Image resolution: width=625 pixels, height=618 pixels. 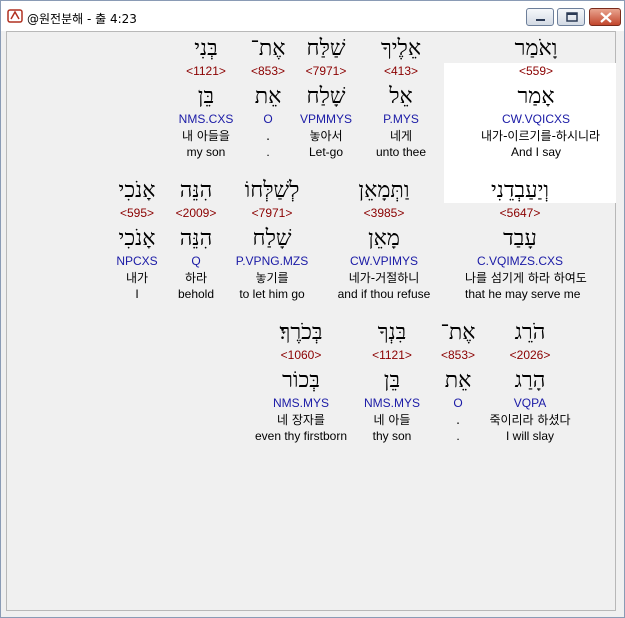 What do you see at coordinates (15, 16) in the screenshot?
I see `app-icon` at bounding box center [15, 16].